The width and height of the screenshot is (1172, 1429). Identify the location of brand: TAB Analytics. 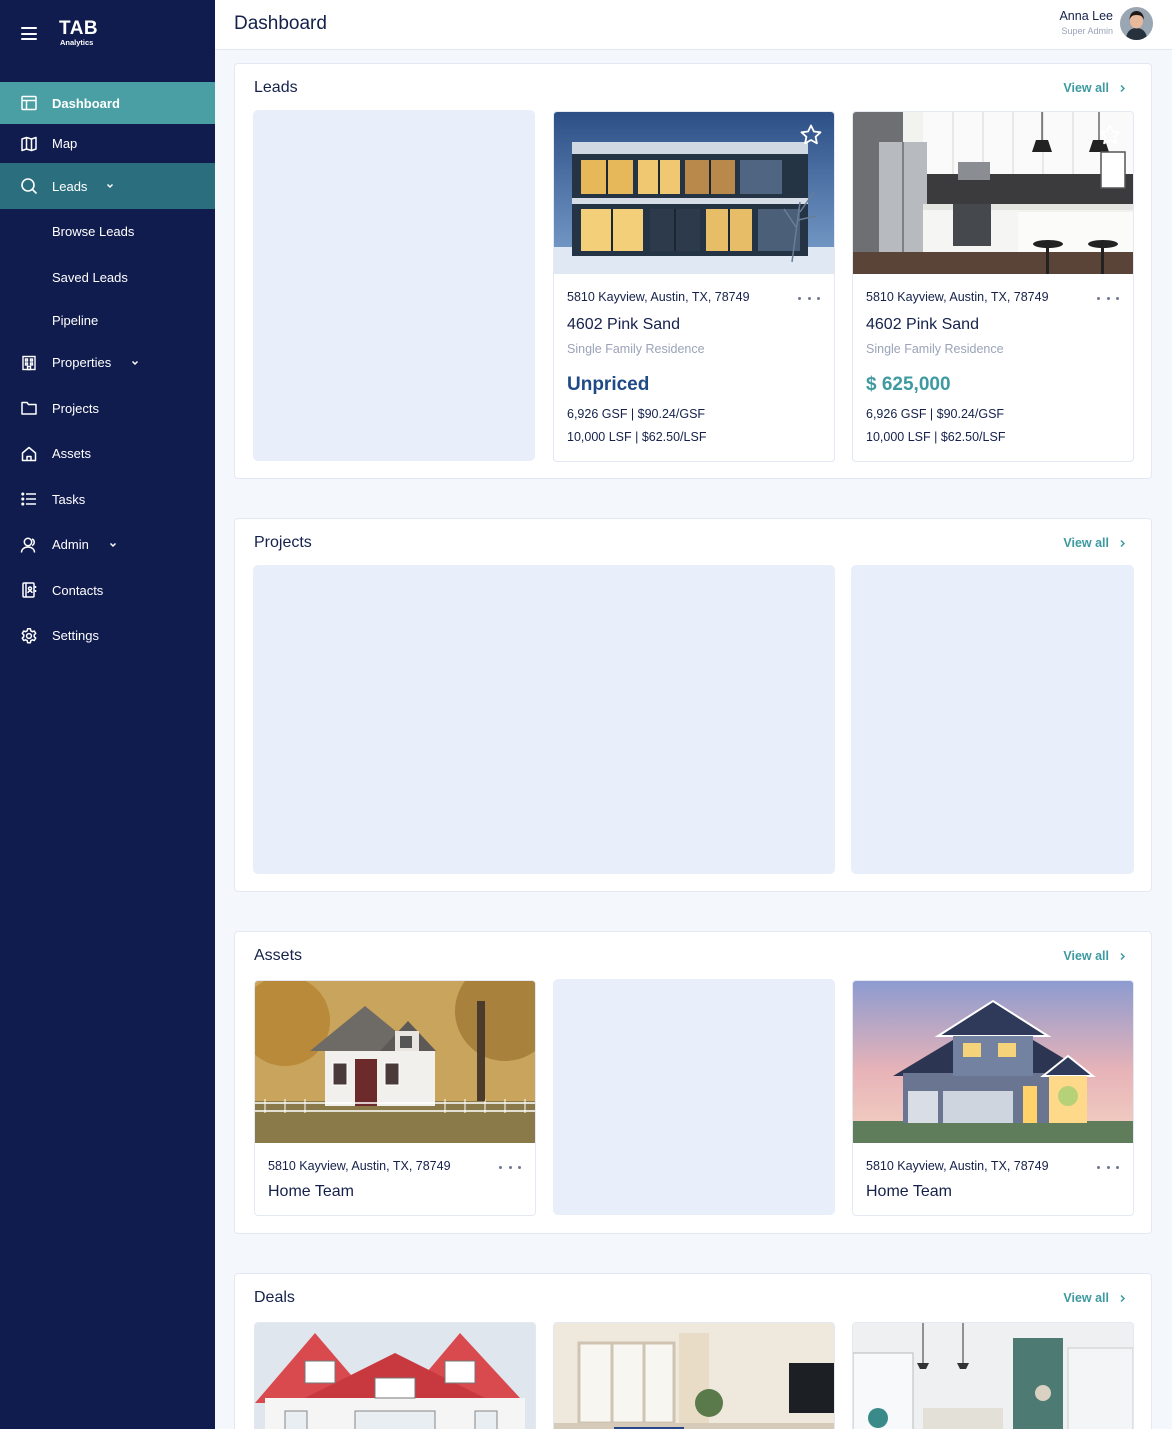
(107, 33).